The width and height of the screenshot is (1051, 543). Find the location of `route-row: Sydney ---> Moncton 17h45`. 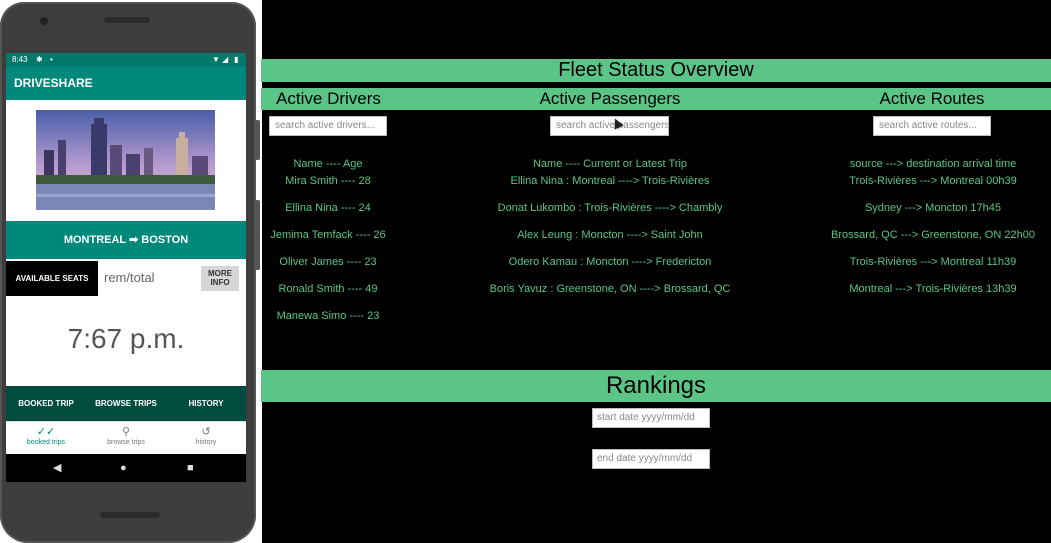

route-row: Sydney ---> Moncton 17h45 is located at coordinates (933, 208).